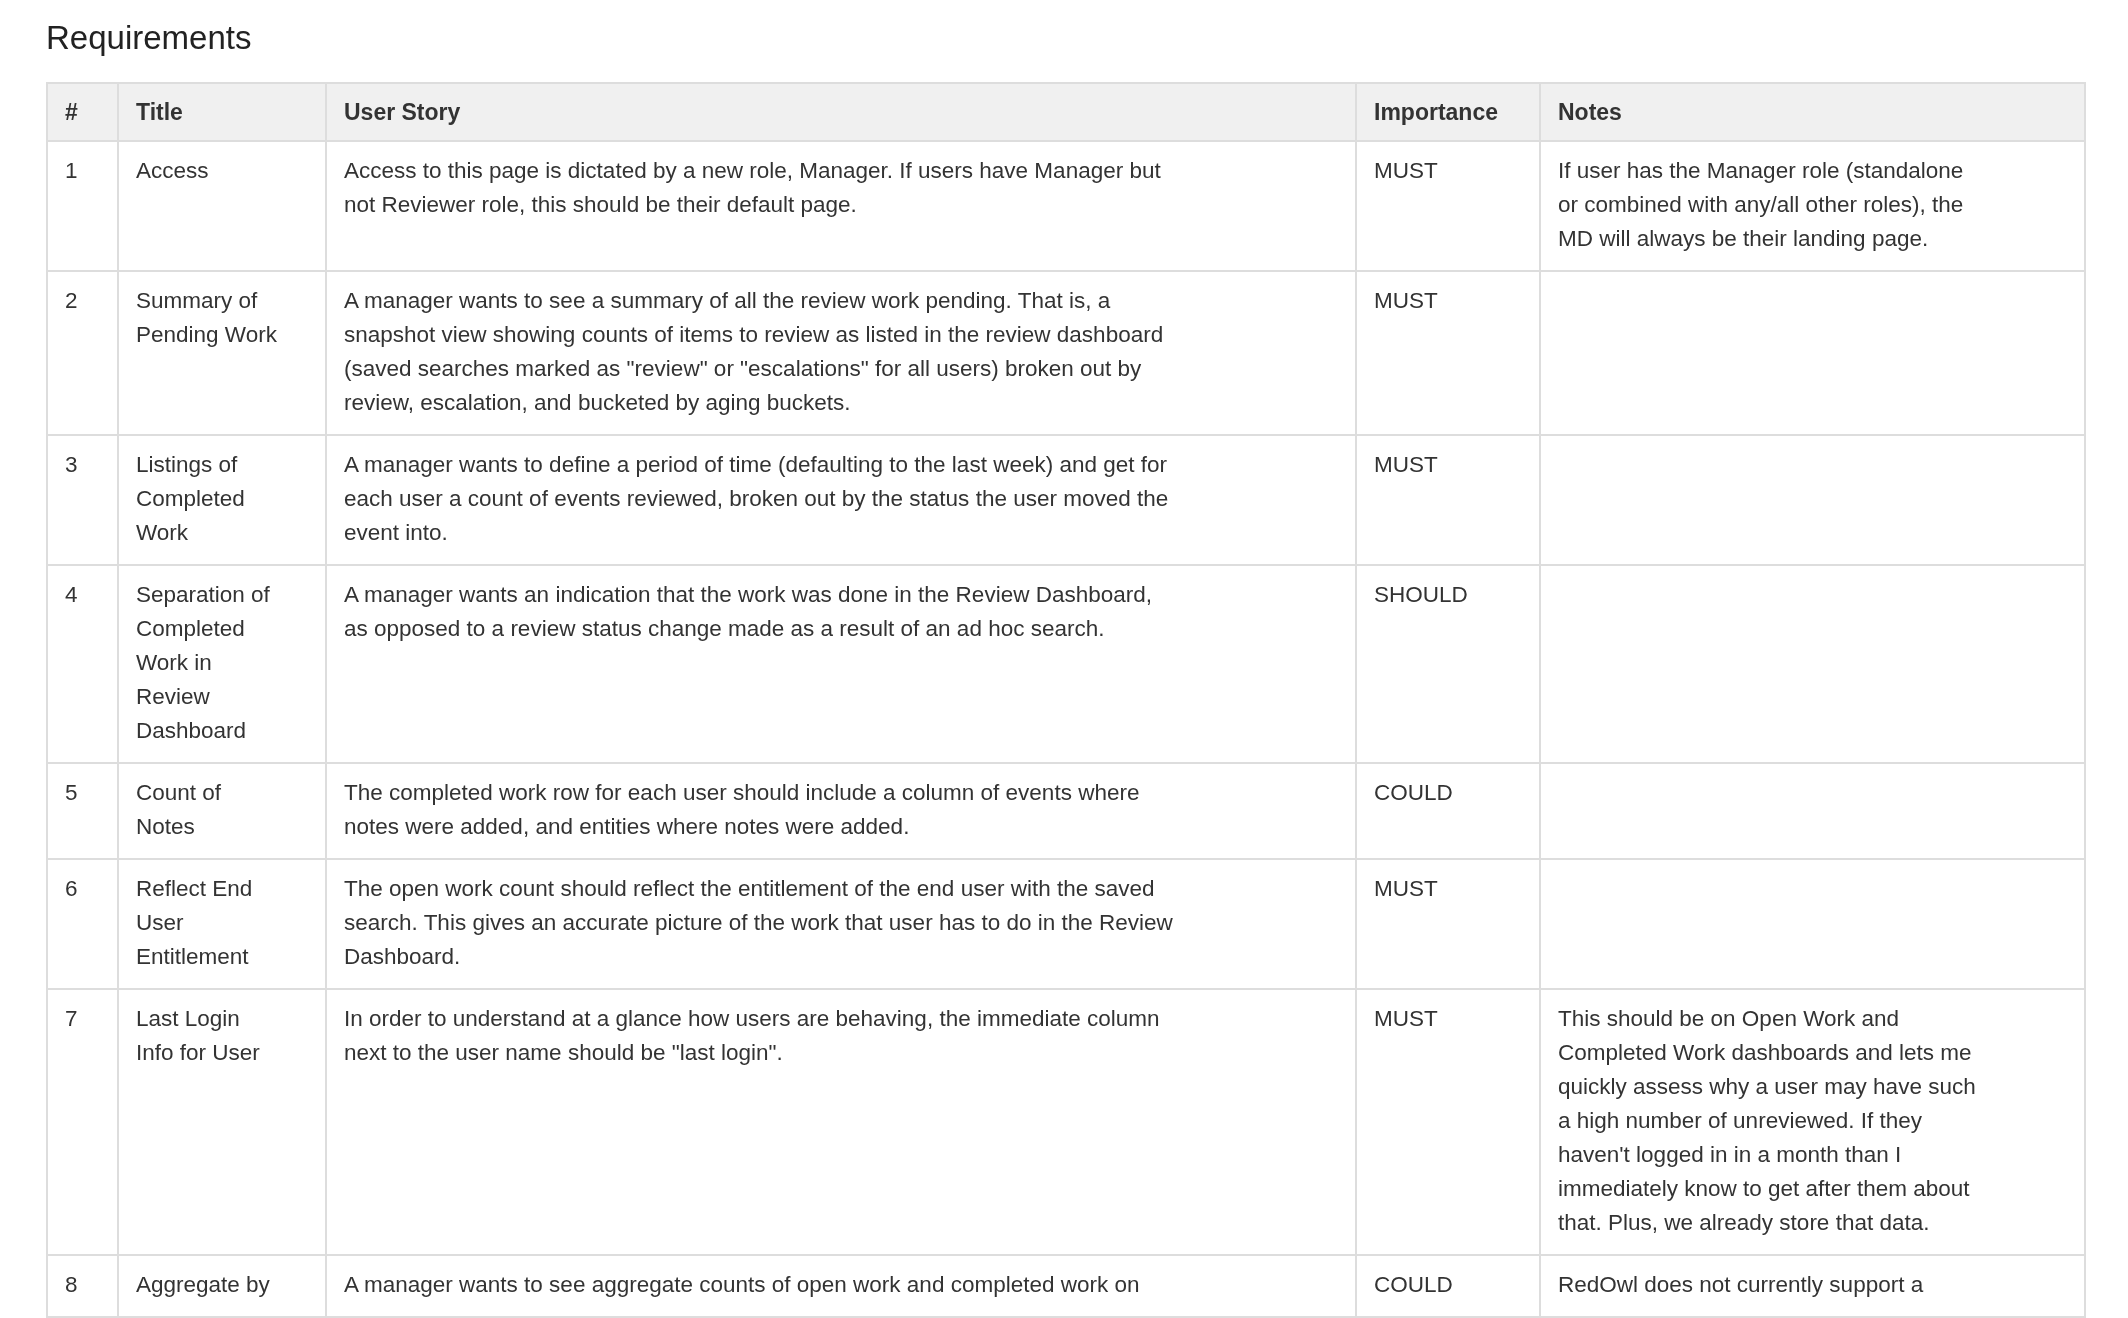  What do you see at coordinates (748, 611) in the screenshot?
I see `user-story: A manager wants an indication that the work was done in the Review Dashboard, as opposed to a review status change made as a result of an ad hoc search.` at bounding box center [748, 611].